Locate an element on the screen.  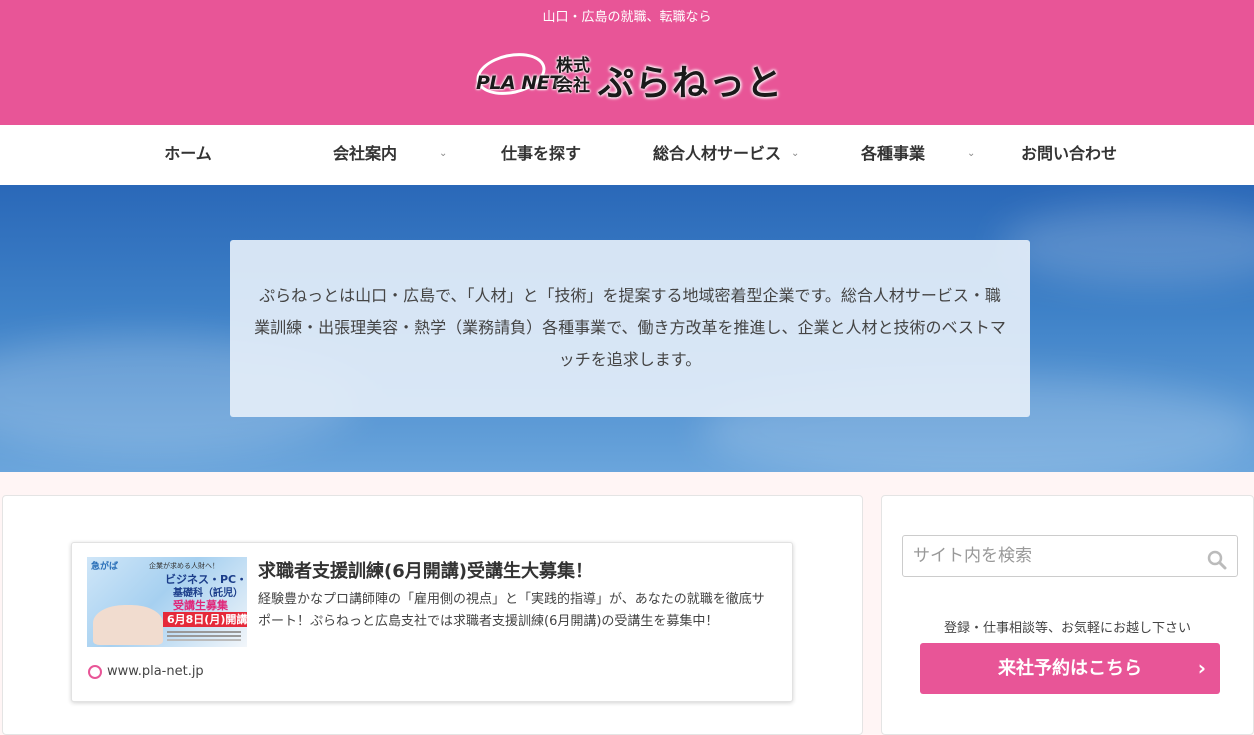
thumb-text: 急がば is located at coordinates (105, 567).